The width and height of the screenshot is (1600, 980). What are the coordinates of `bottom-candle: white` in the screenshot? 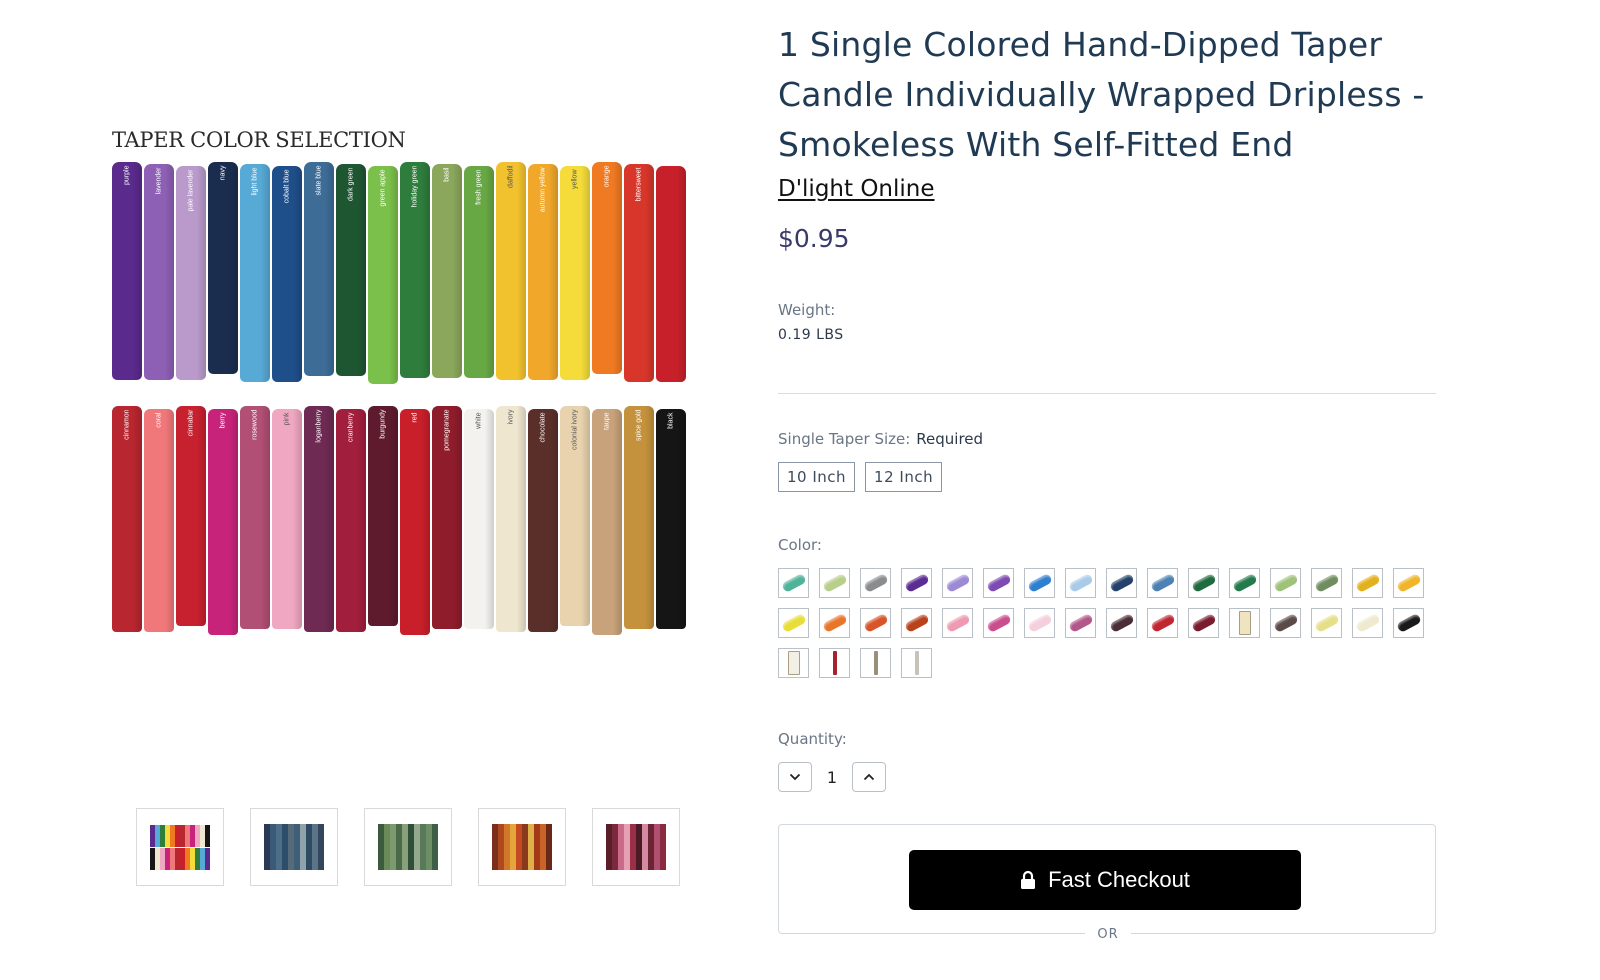 It's located at (479, 519).